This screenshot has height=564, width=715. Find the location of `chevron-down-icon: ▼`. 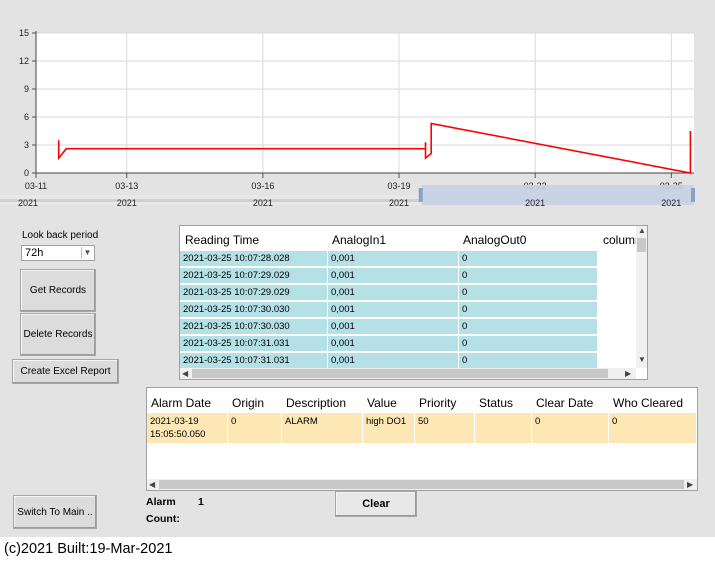

chevron-down-icon: ▼ is located at coordinates (87, 253).